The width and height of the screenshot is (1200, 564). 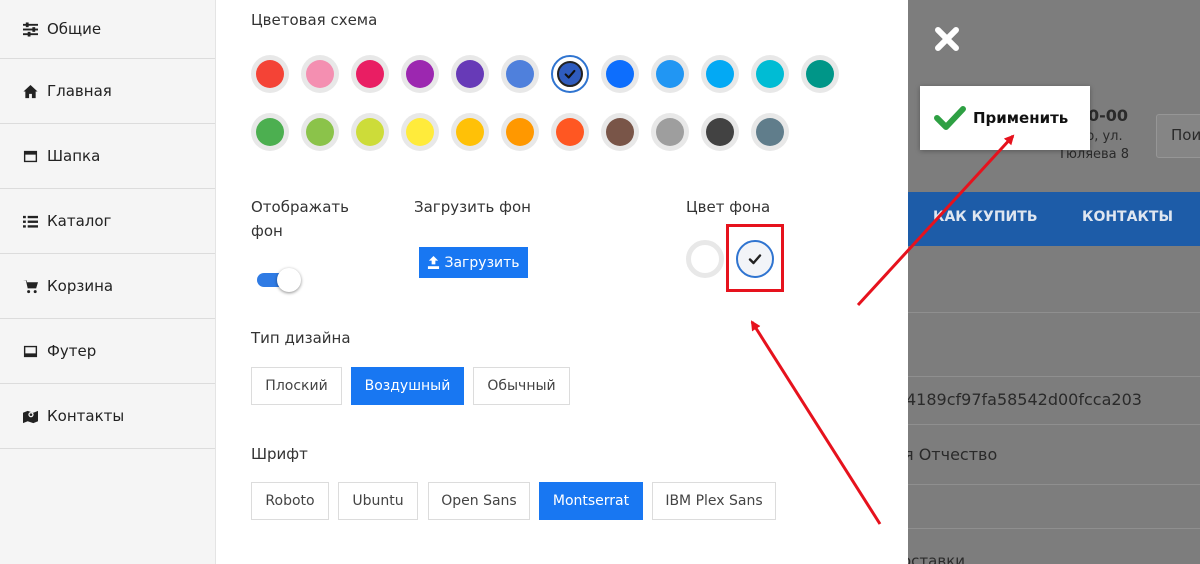 What do you see at coordinates (472, 207) in the screenshot?
I see `upload-bg-label: Загрузить фон` at bounding box center [472, 207].